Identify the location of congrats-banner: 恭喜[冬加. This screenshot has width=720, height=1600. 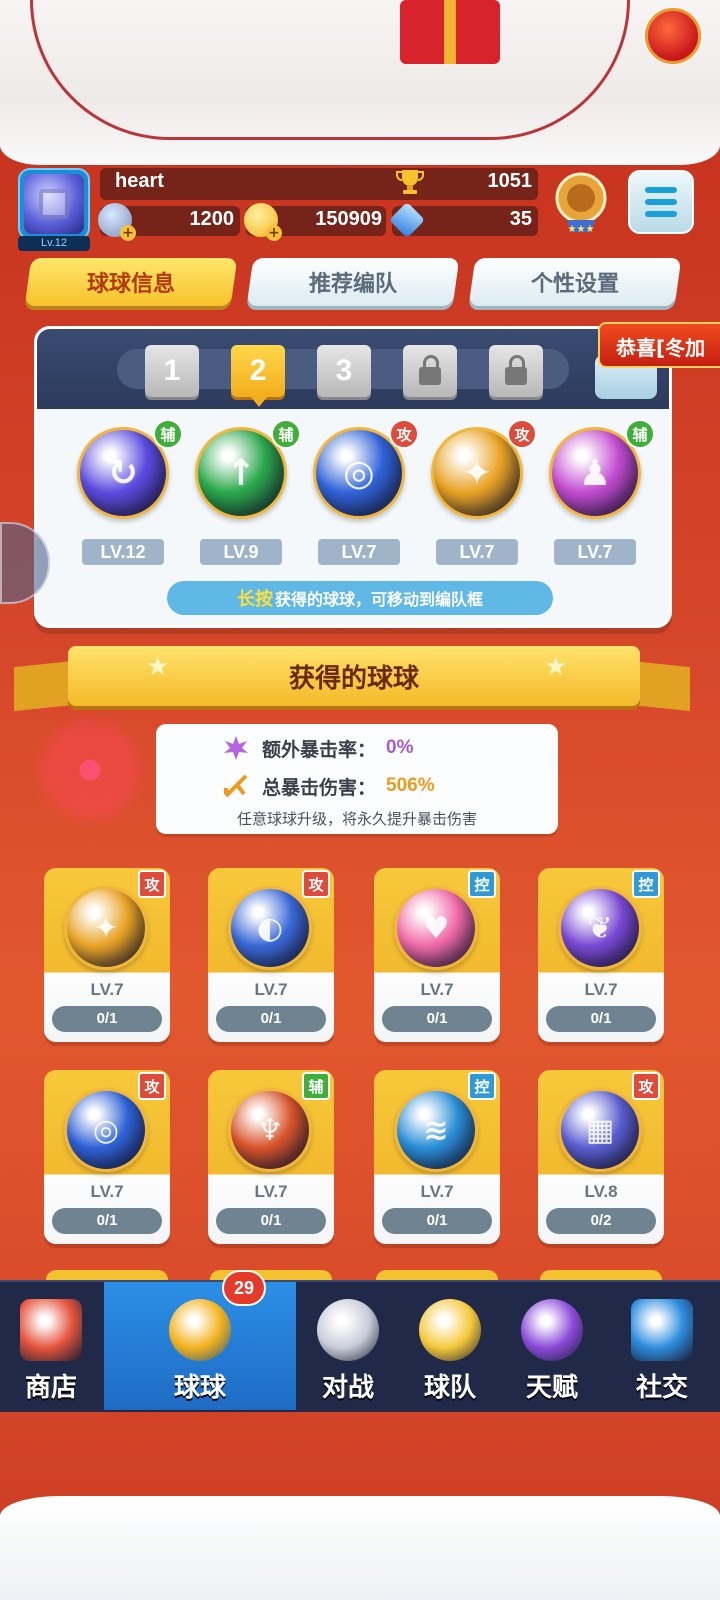
(659, 345).